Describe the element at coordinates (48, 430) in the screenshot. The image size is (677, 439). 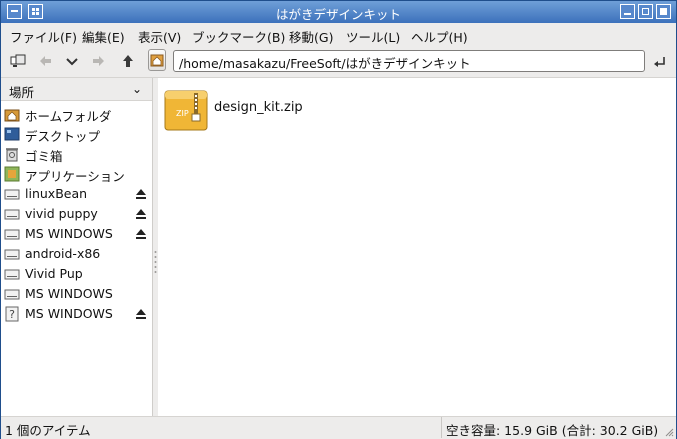
I see `item-count: 1 個のアイテム` at that location.